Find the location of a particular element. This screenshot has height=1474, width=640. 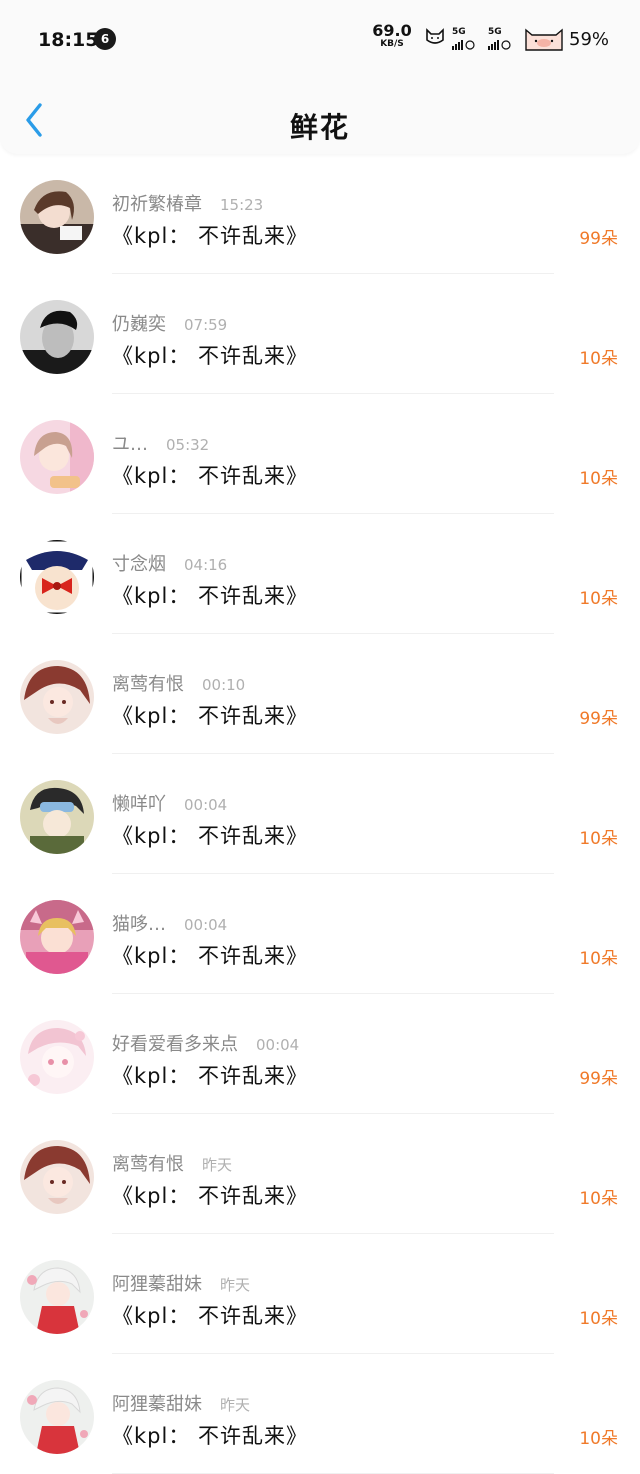

sent-time: 15:23 is located at coordinates (242, 205).